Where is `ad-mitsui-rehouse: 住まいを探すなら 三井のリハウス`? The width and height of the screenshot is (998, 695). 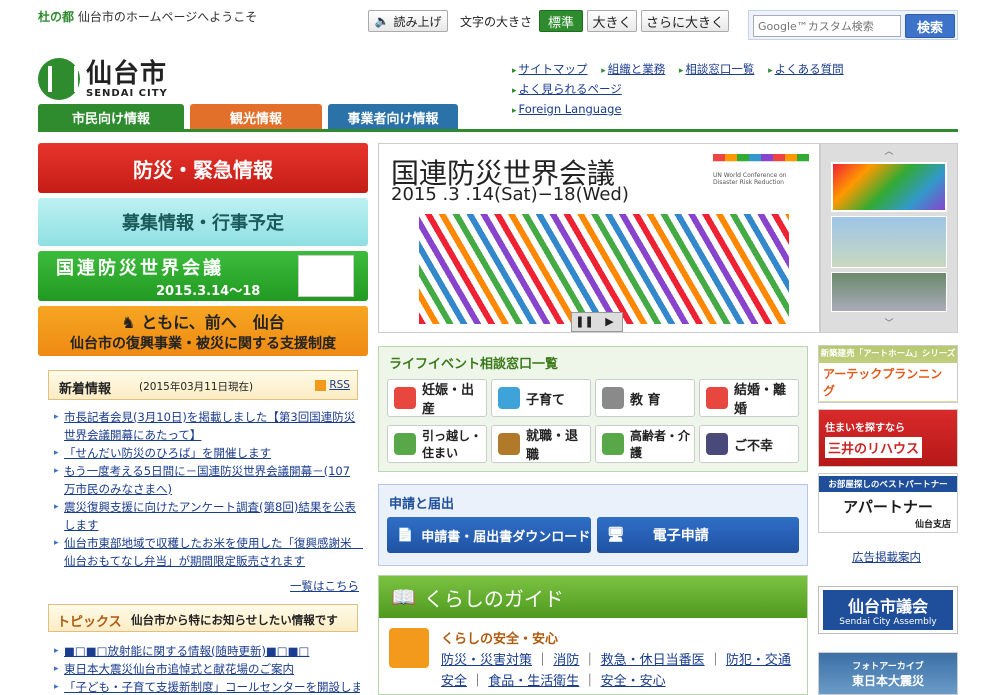 ad-mitsui-rehouse: 住まいを探すなら 三井のリハウス is located at coordinates (888, 438).